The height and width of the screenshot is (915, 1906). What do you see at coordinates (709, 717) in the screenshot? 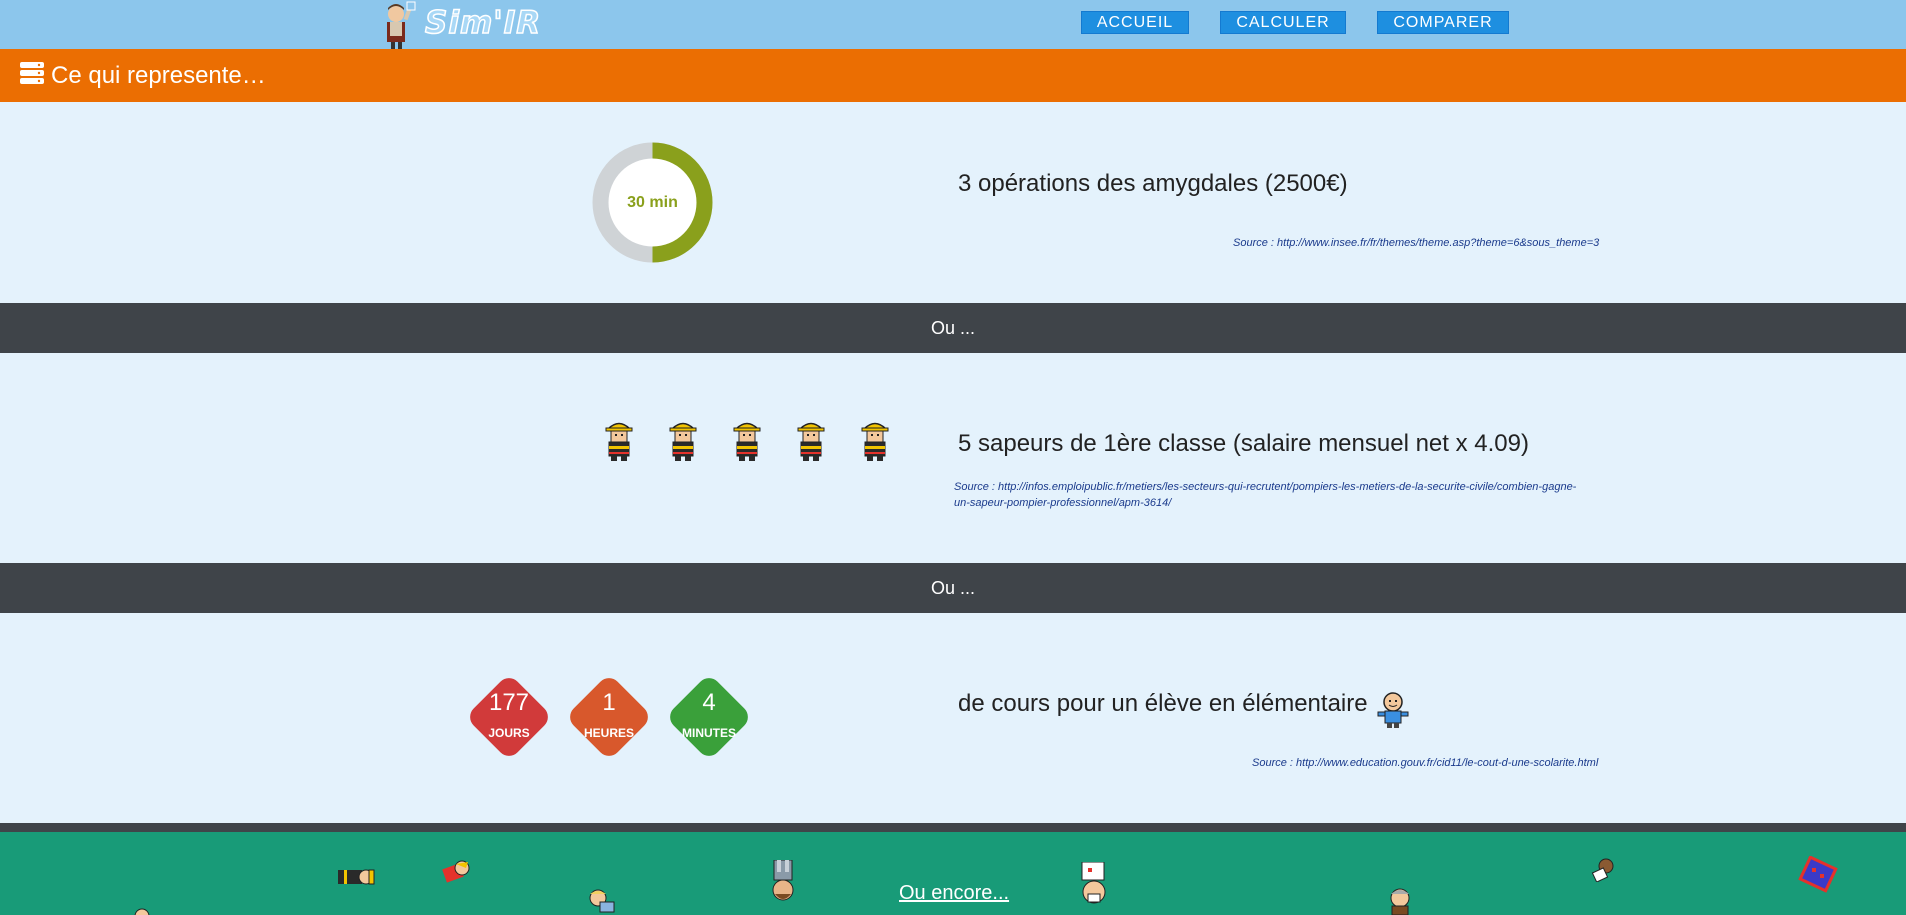
I see `countdown-minutes: 4 MINUTES` at bounding box center [709, 717].